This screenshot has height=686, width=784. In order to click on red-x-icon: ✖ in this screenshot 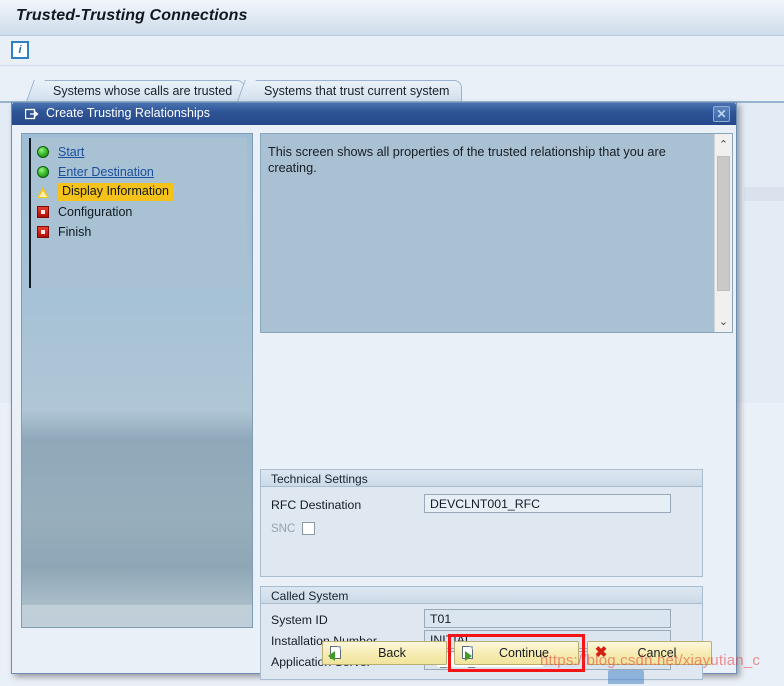, I will do `click(601, 652)`.